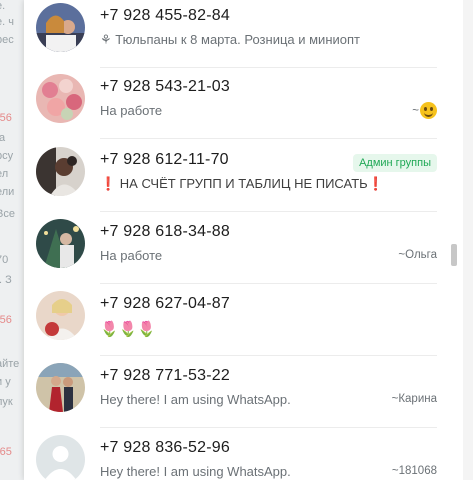 This screenshot has width=473, height=480. I want to click on scrollbar, so click(454, 255).